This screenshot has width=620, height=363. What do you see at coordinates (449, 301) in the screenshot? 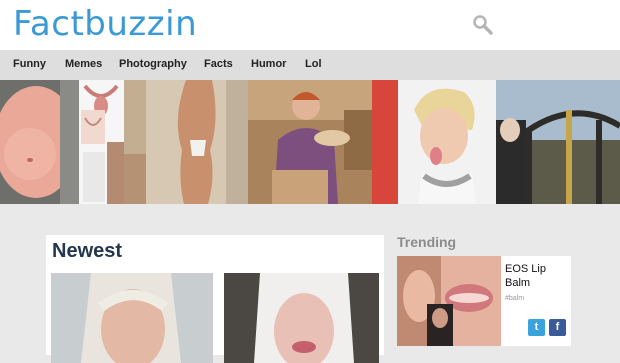
I see `trending-card-image` at bounding box center [449, 301].